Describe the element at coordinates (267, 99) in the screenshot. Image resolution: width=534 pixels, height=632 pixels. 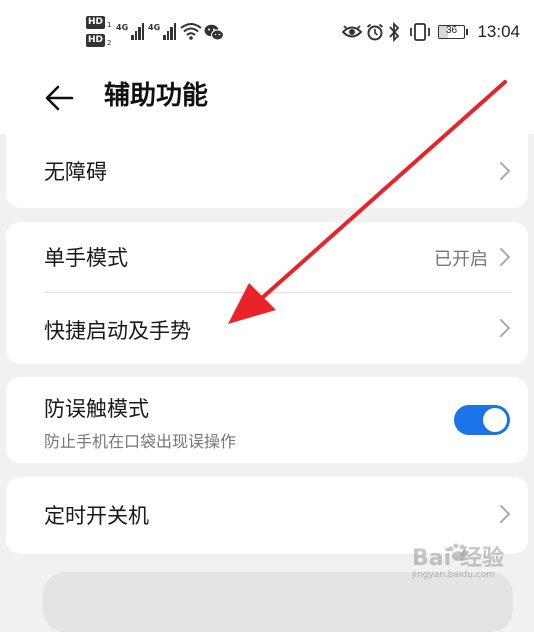
I see `app-header: 辅助功能` at that location.